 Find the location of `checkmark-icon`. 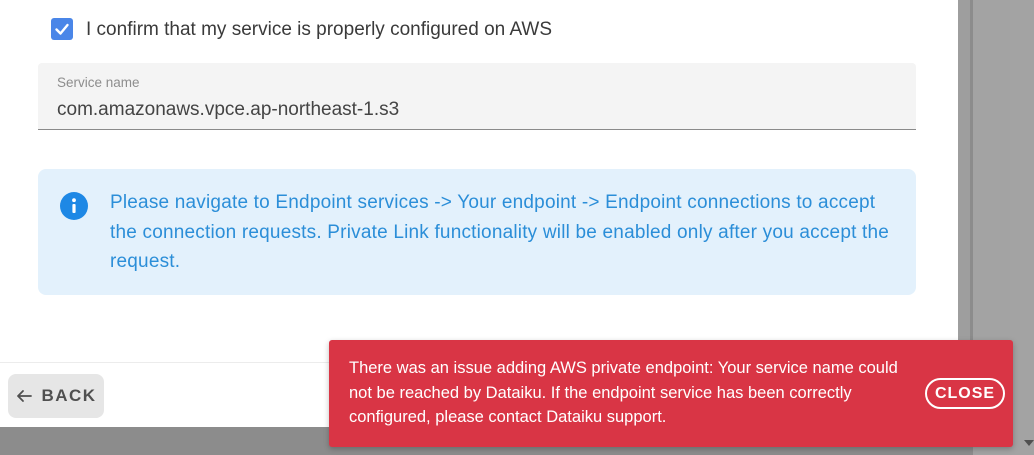

checkmark-icon is located at coordinates (62, 29).